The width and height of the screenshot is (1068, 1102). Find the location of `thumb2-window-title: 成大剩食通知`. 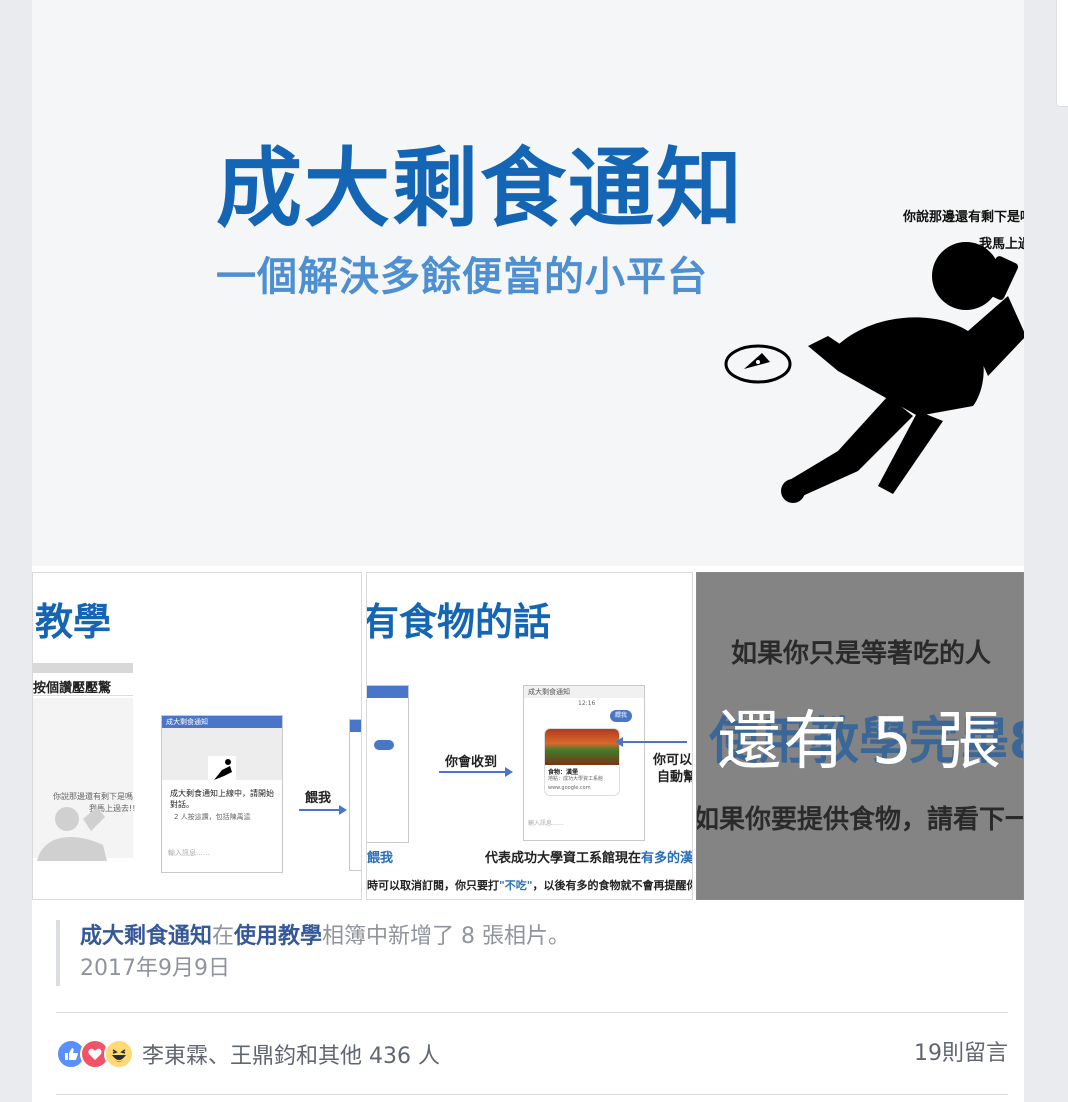

thumb2-window-title: 成大剩食通知 is located at coordinates (584, 692).